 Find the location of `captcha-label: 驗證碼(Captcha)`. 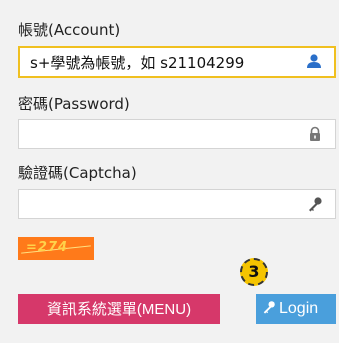

captcha-label: 驗證碼(Captcha) is located at coordinates (77, 173).